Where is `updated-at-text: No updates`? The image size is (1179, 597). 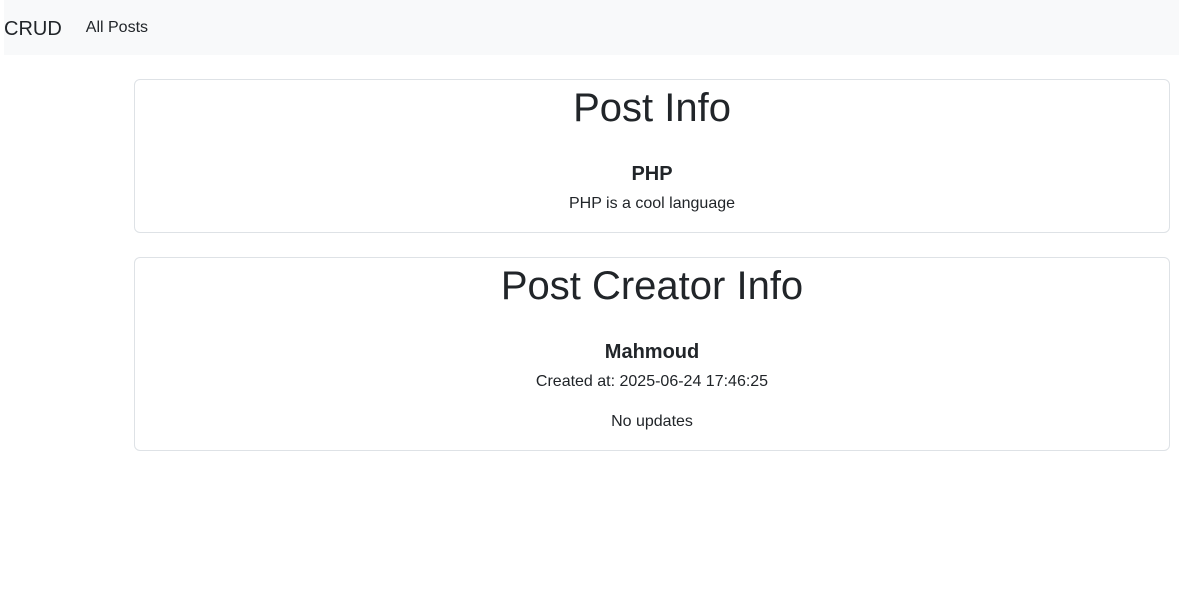
updated-at-text: No updates is located at coordinates (652, 421).